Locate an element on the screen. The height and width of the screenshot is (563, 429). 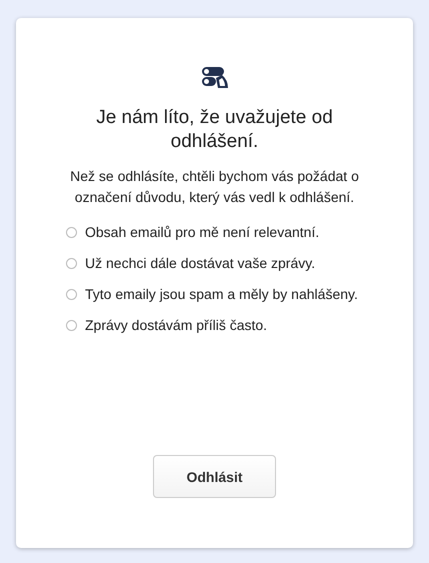
description: Než se odhlásíte, chtěli bychom vás požádat o označení důvodu, který vás vedl k odhlášení. is located at coordinates (214, 187).